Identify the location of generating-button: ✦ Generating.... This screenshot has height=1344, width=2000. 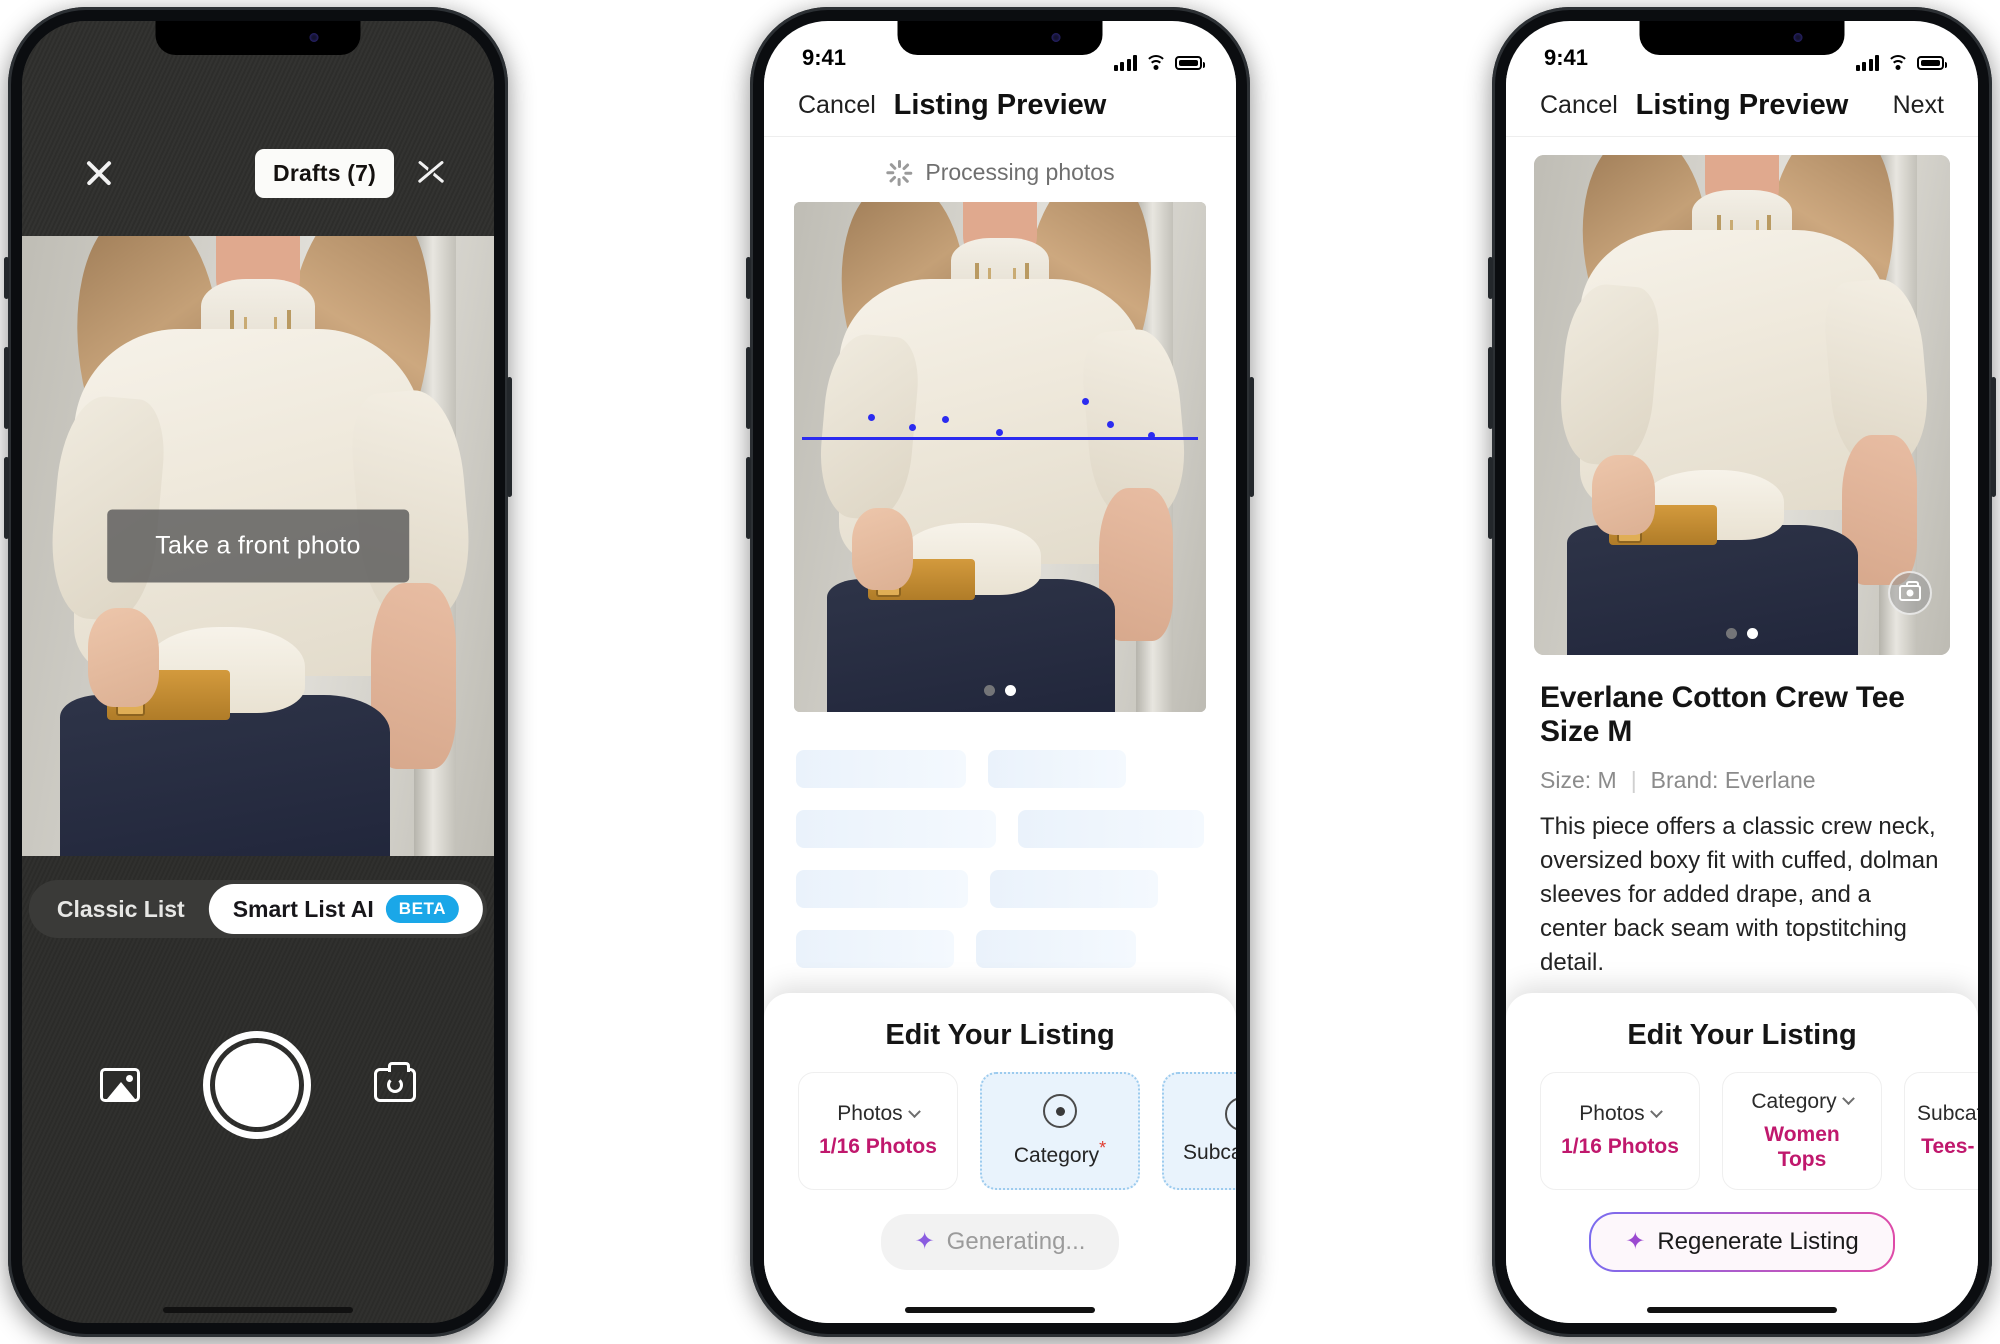
(1000, 1242).